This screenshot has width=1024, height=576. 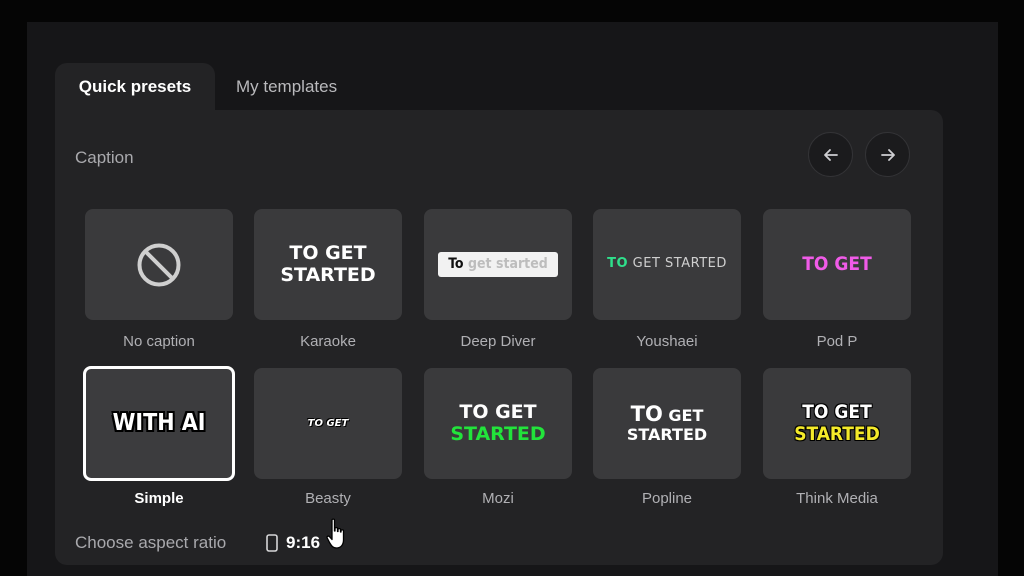 I want to click on preset-pod-p: TO GET, so click(x=837, y=264).